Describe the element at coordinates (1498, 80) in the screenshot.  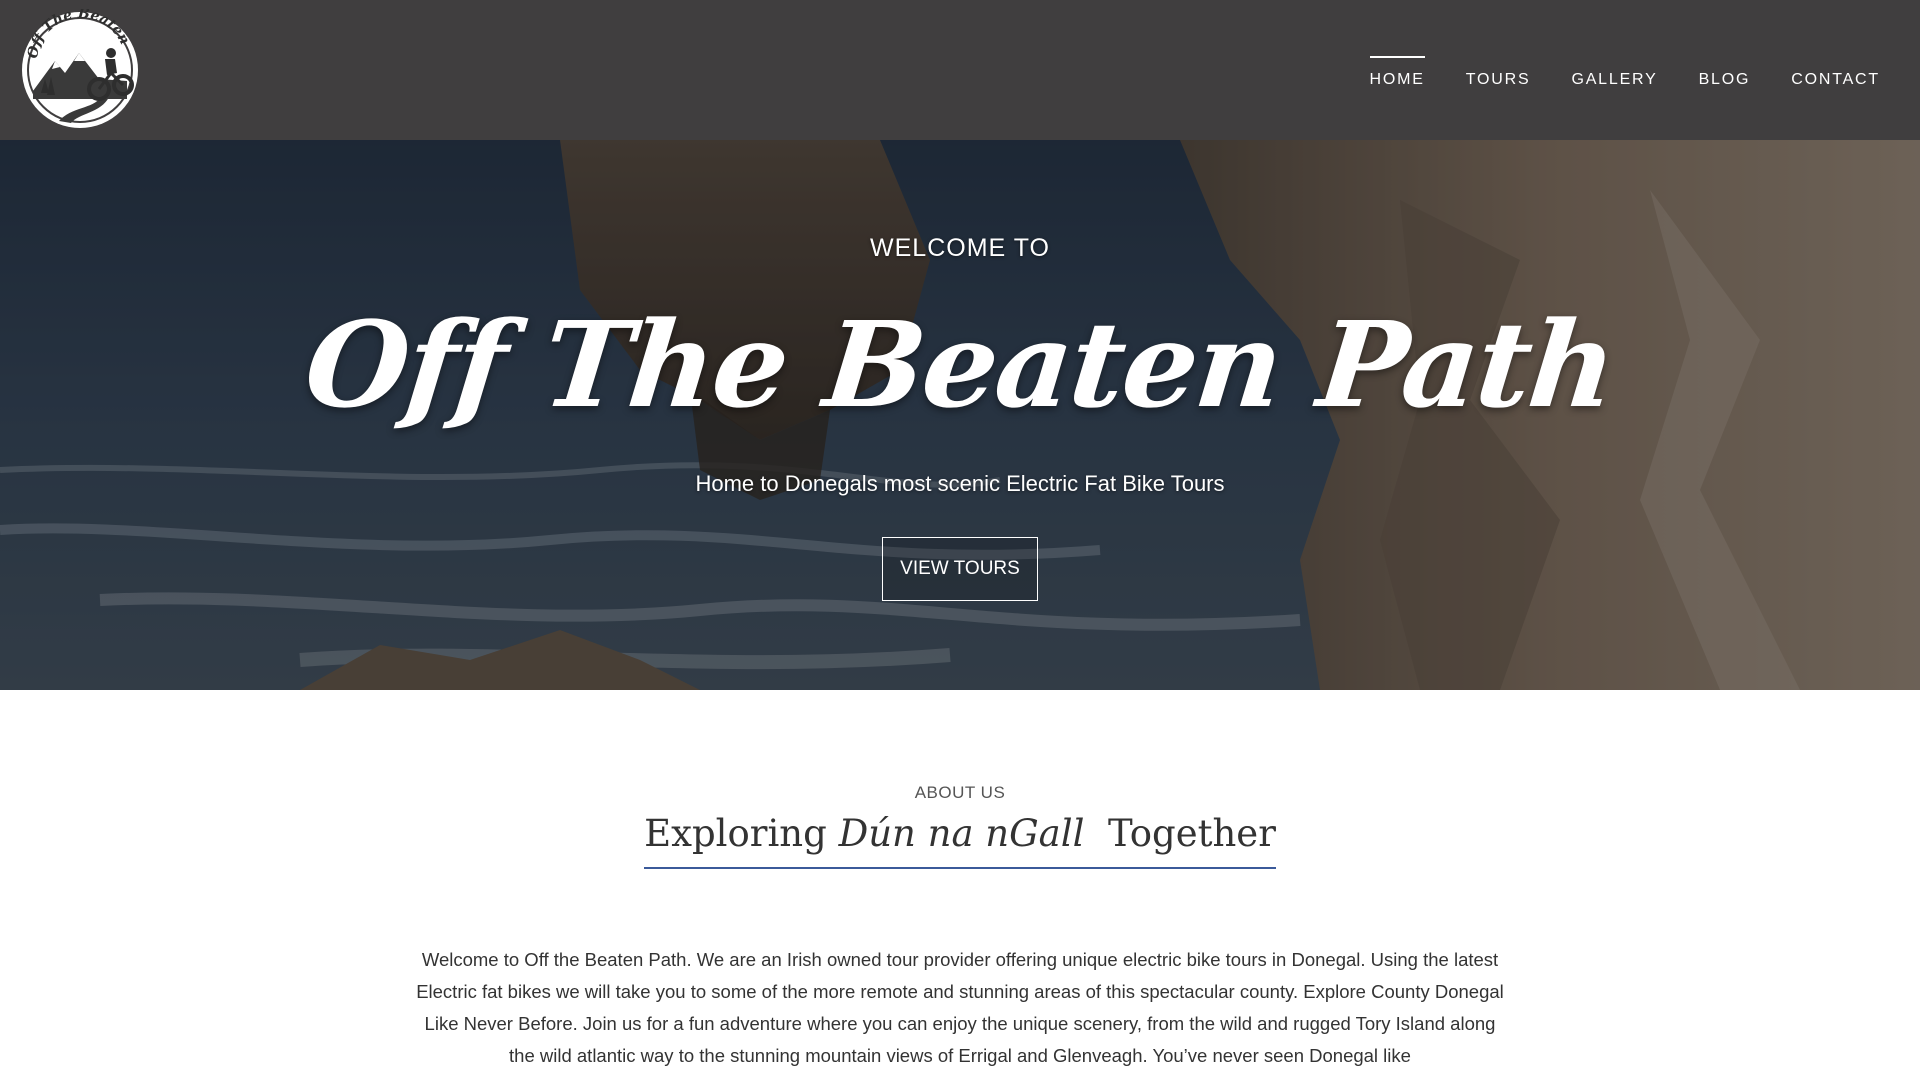
I see `nav-tours: TOURS` at that location.